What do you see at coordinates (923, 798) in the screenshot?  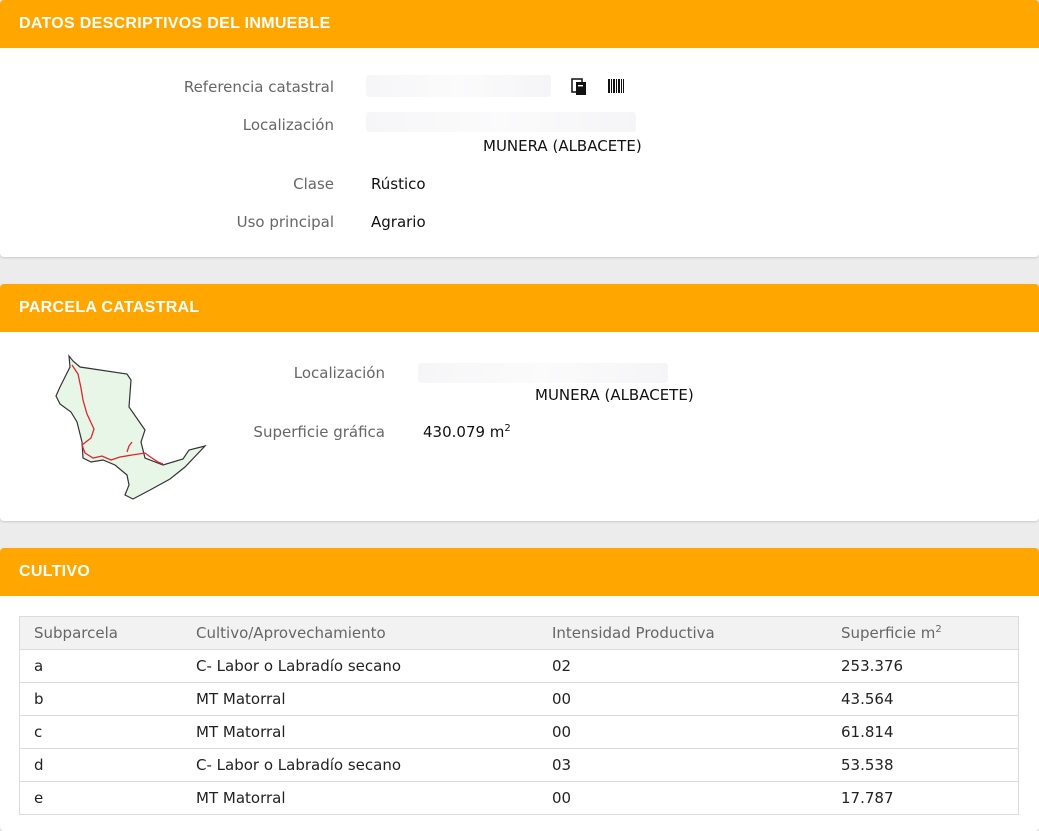 I see `cell-superficie: 17.787` at bounding box center [923, 798].